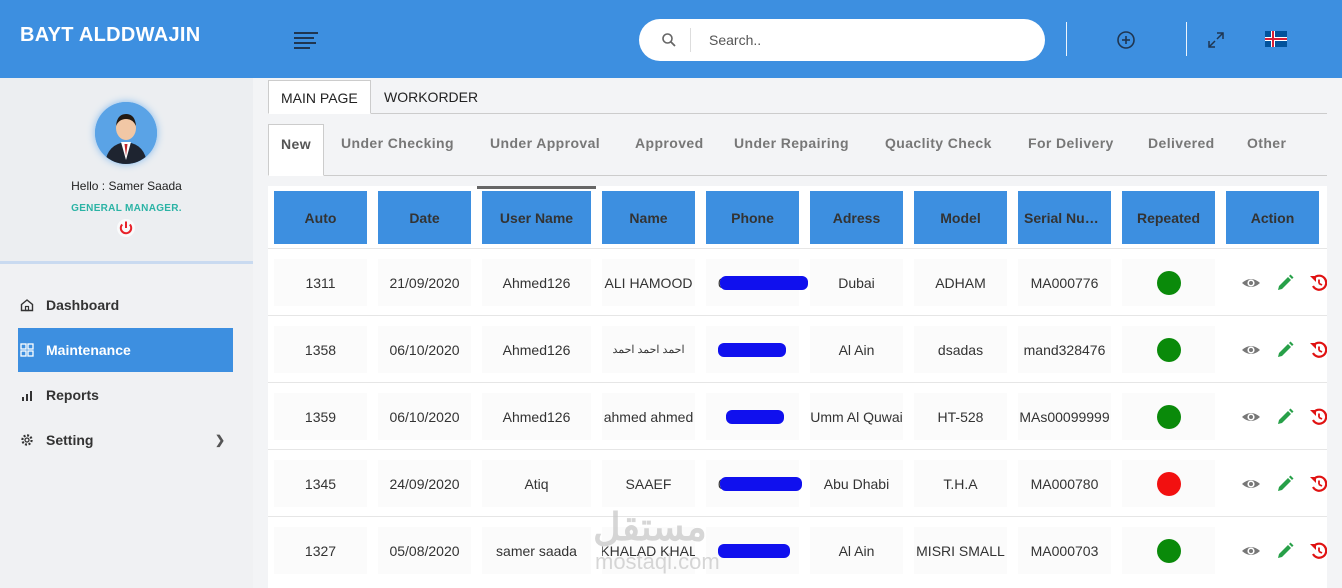 Image resolution: width=1342 pixels, height=588 pixels. What do you see at coordinates (320, 217) in the screenshot?
I see `column-header-auto: Auto` at bounding box center [320, 217].